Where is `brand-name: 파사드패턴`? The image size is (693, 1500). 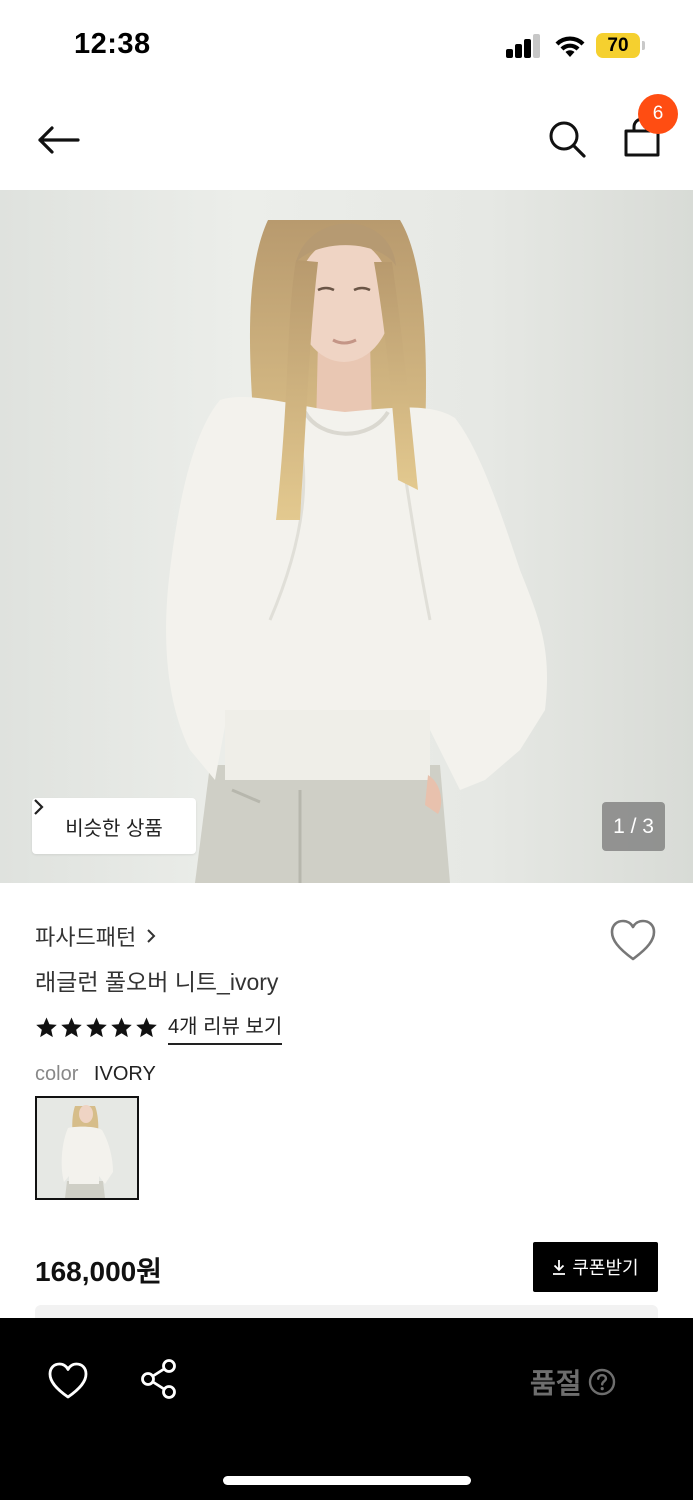
brand-name: 파사드패턴 is located at coordinates (86, 937).